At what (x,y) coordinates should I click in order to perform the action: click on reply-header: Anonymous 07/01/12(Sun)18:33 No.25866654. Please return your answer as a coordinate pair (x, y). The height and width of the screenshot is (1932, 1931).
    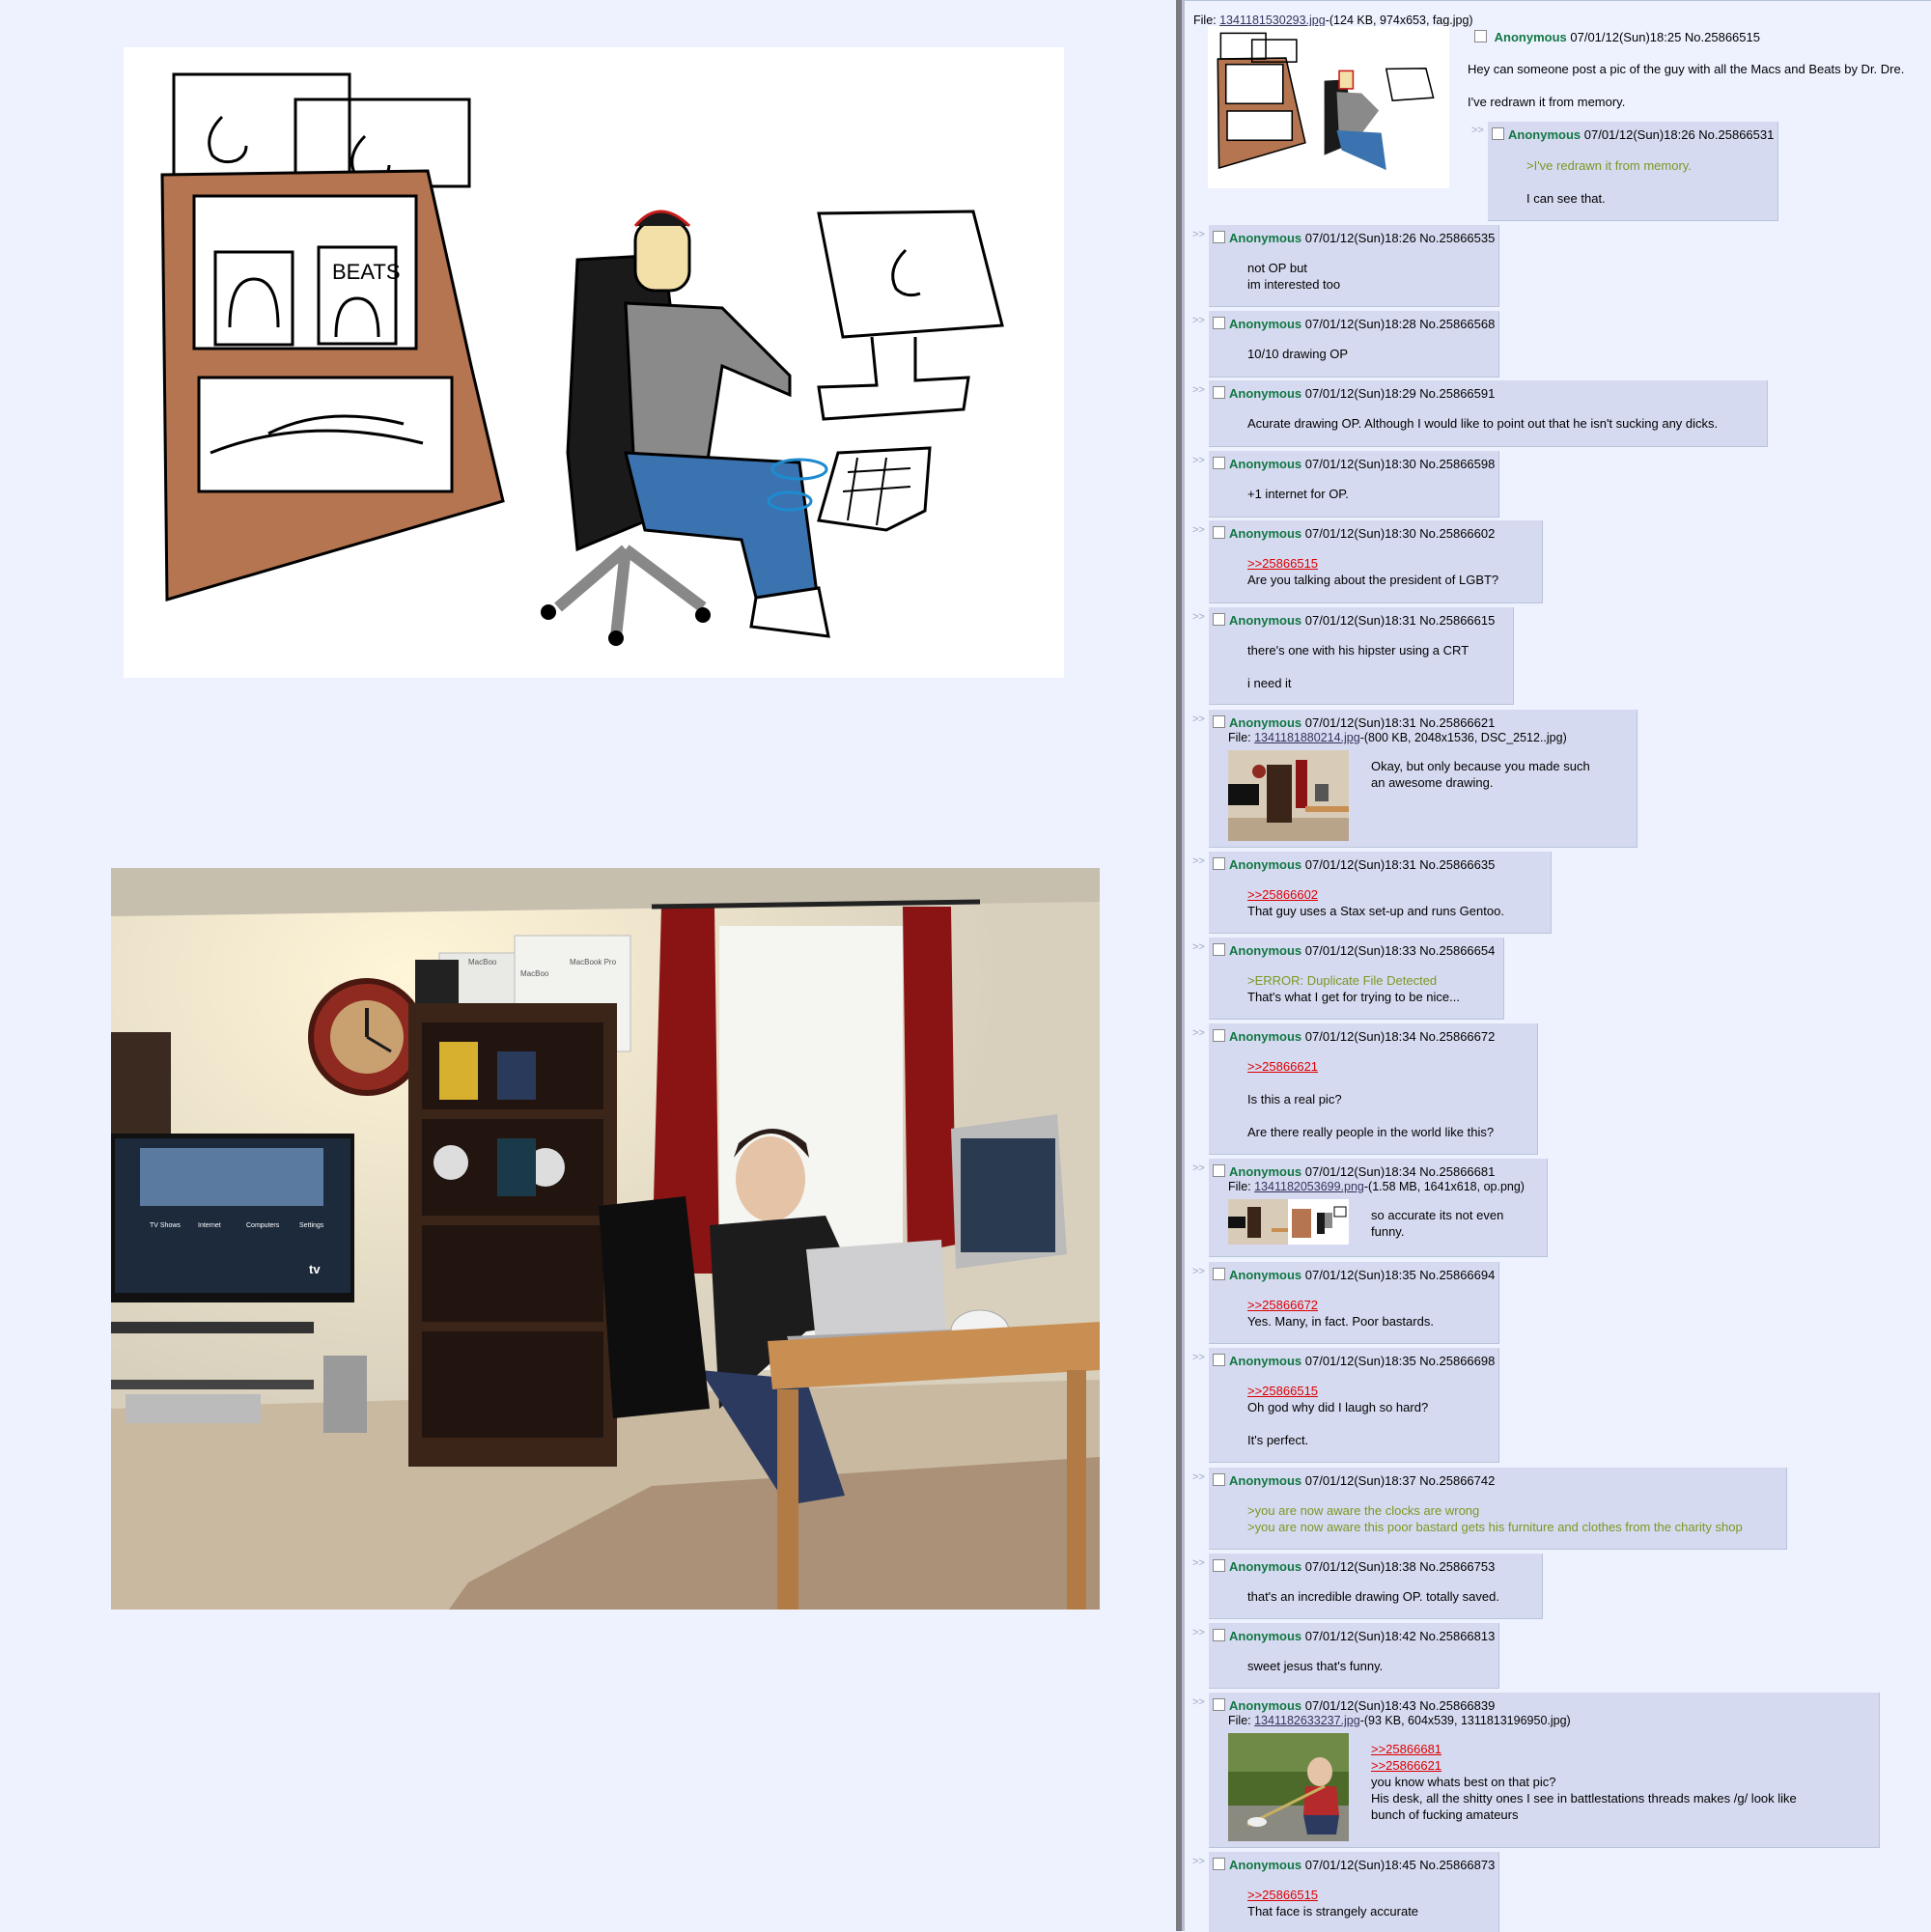
    Looking at the image, I should click on (1354, 951).